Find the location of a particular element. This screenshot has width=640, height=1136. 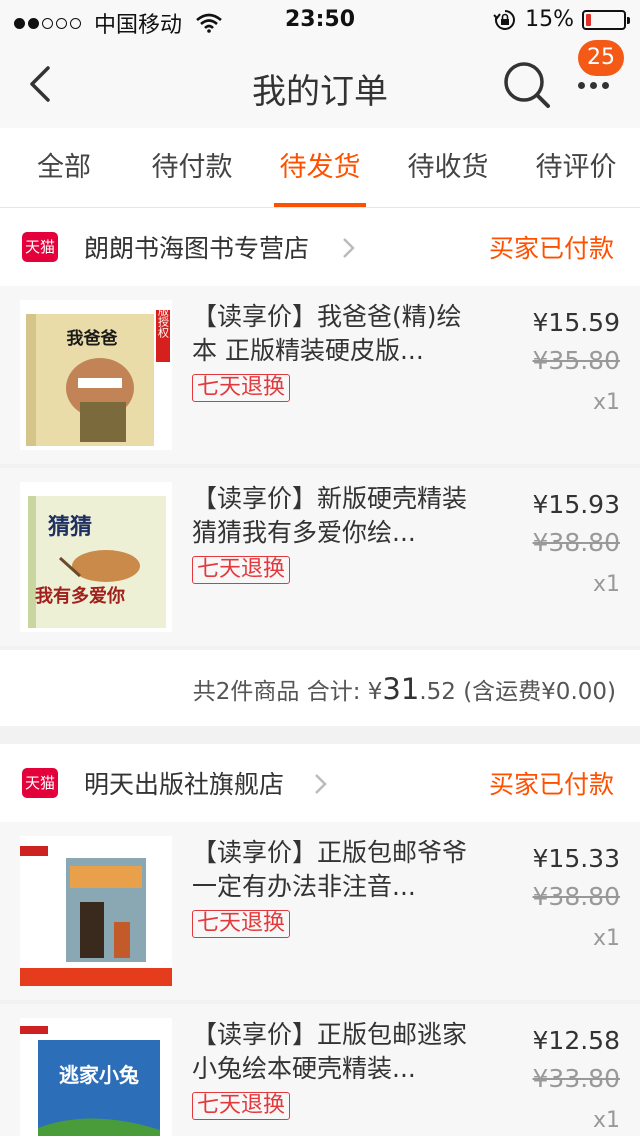

tab-pending-payment: 待付款 is located at coordinates (192, 167).